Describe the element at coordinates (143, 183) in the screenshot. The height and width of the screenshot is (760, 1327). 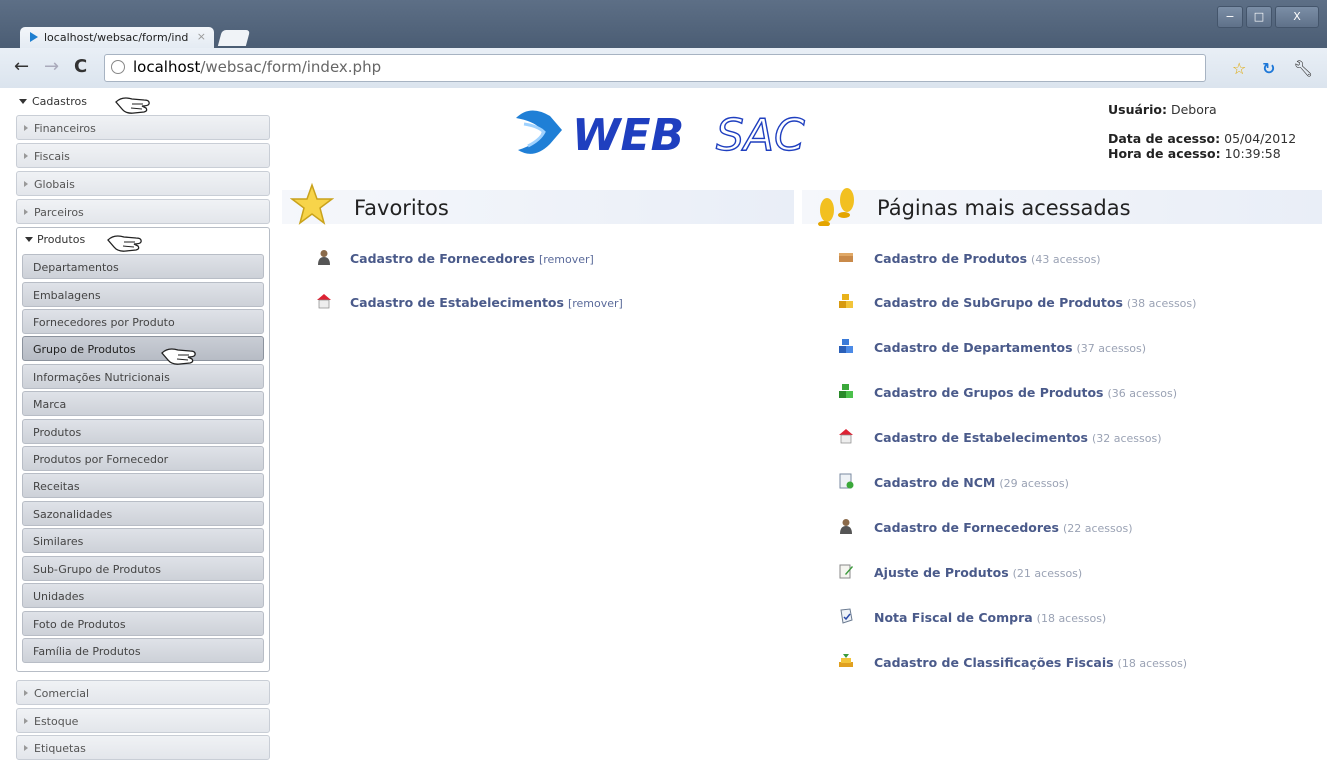
I see `menu-group-globais: Globais` at that location.